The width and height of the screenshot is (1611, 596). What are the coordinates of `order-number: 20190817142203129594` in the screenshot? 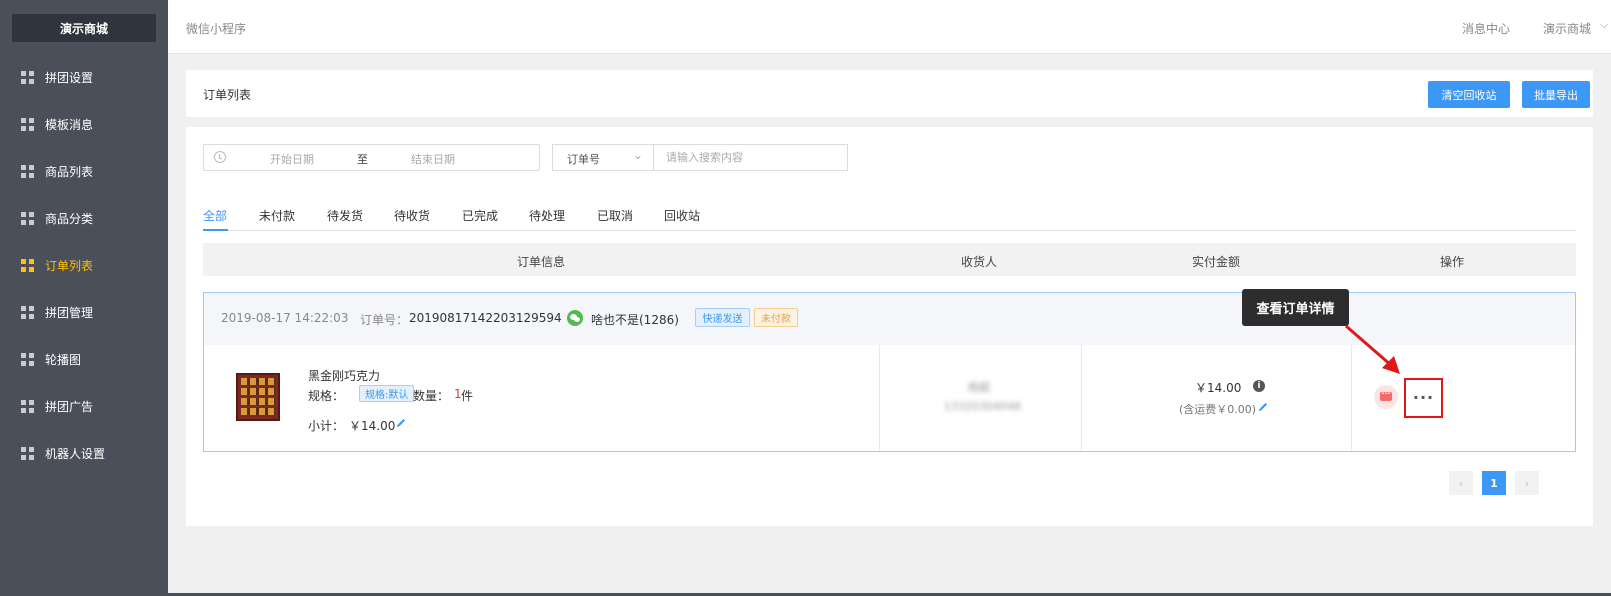 It's located at (485, 318).